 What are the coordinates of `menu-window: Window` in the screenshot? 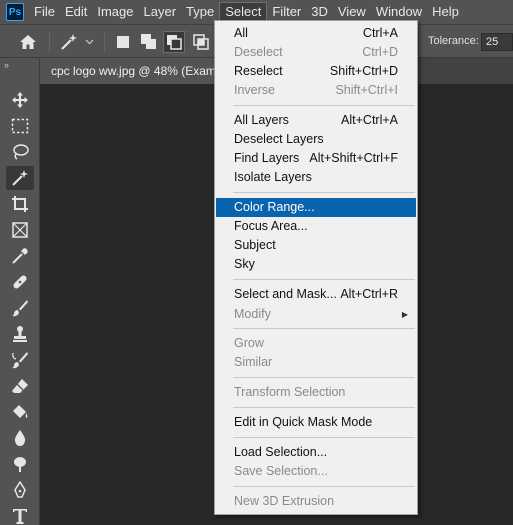 It's located at (399, 12).